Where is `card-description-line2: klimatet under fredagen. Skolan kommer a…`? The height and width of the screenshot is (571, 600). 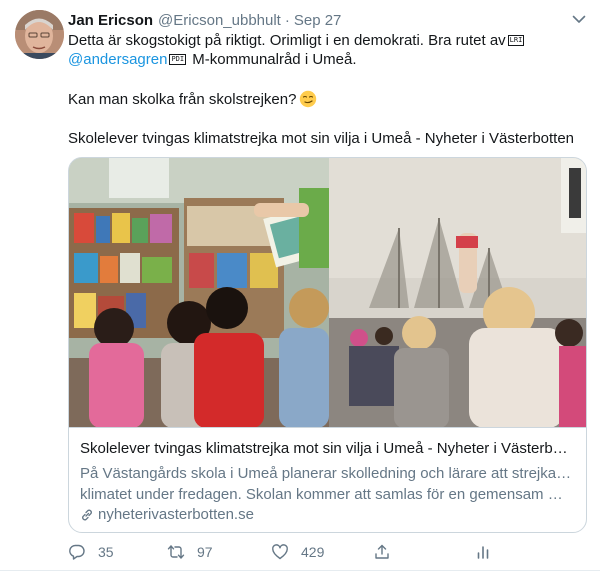
card-description-line2: klimatet under fredagen. Skolan kommer a… is located at coordinates (327, 494).